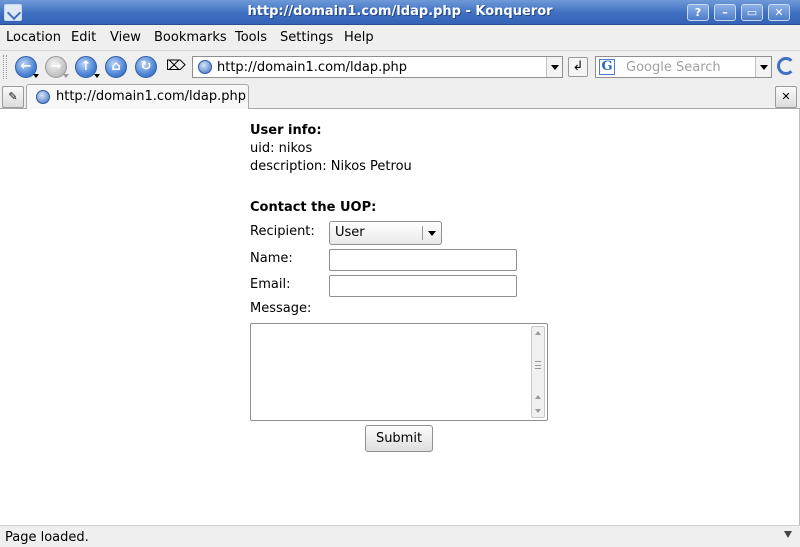 The image size is (800, 547). I want to click on clear-location-icon: ⌦, so click(176, 66).